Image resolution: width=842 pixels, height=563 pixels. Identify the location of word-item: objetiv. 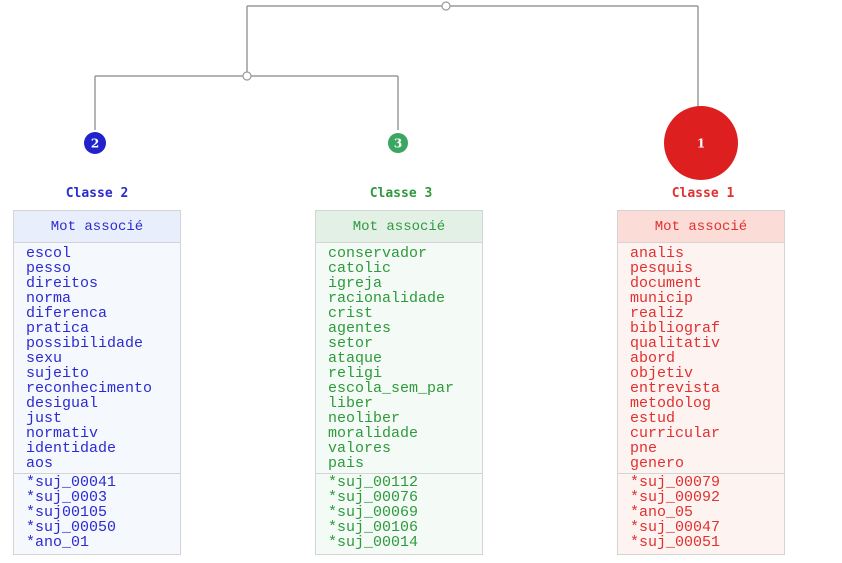
(662, 373).